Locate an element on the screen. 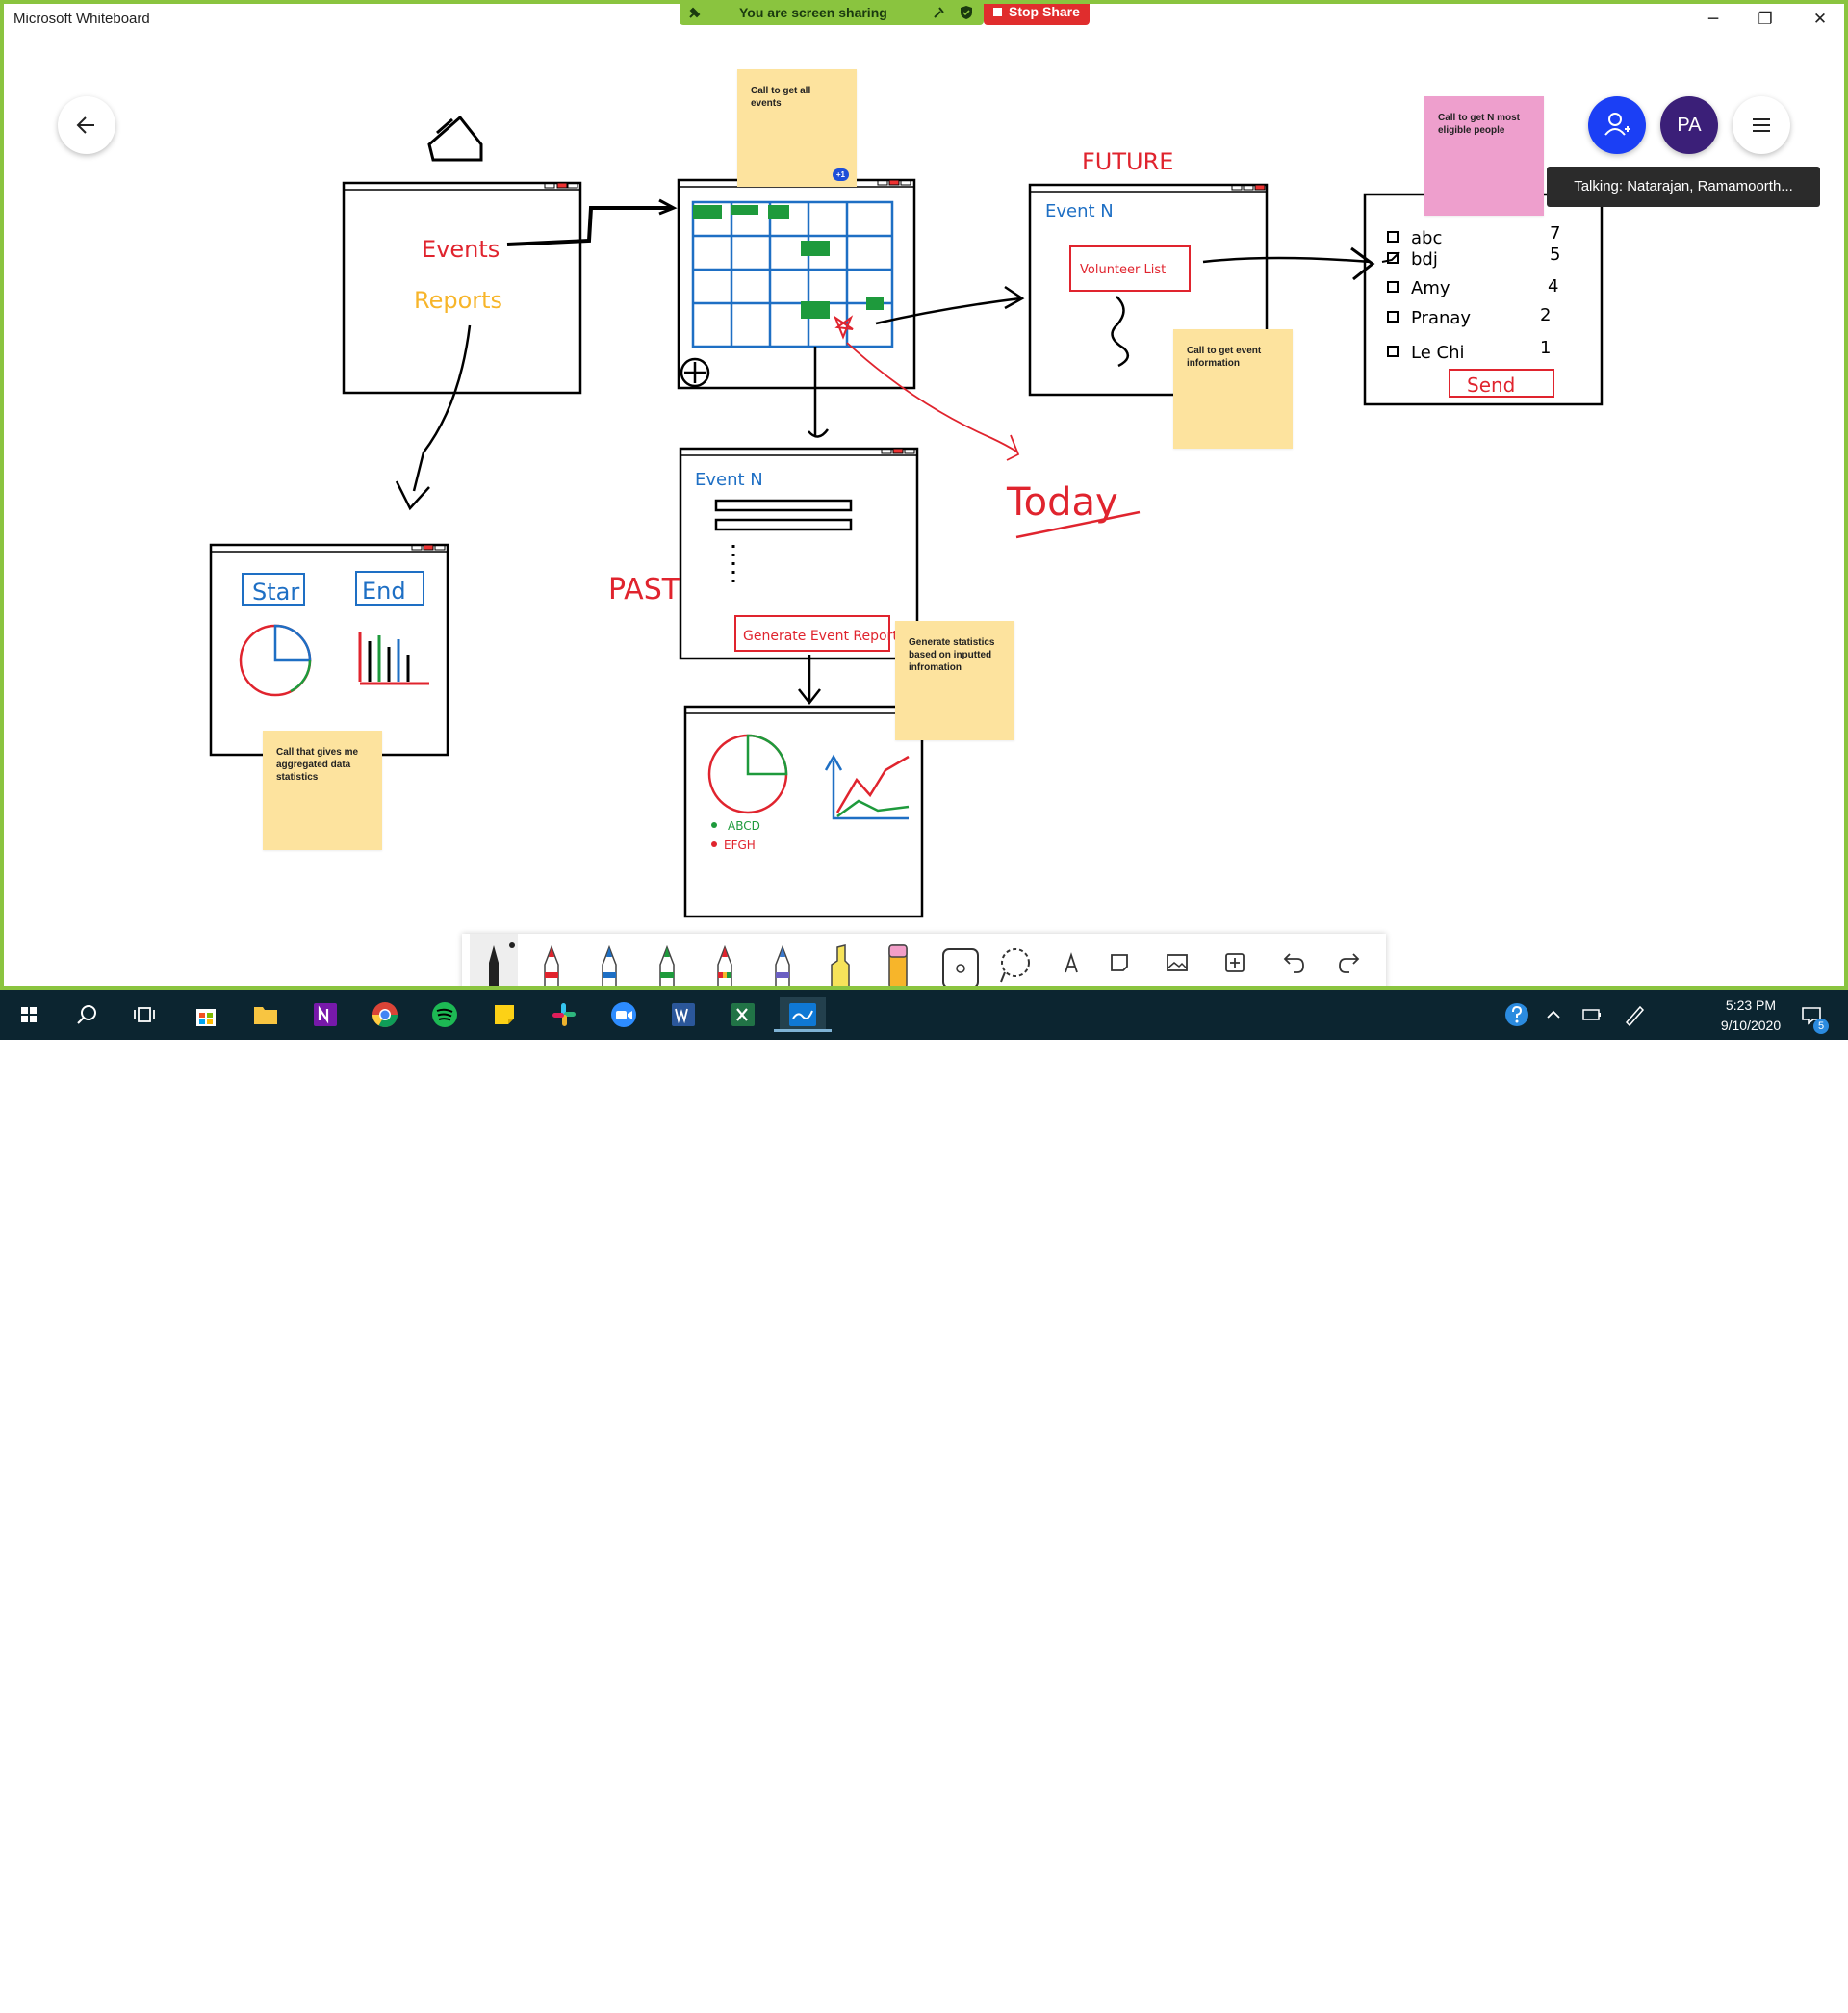  help-button is located at coordinates (1517, 1014).